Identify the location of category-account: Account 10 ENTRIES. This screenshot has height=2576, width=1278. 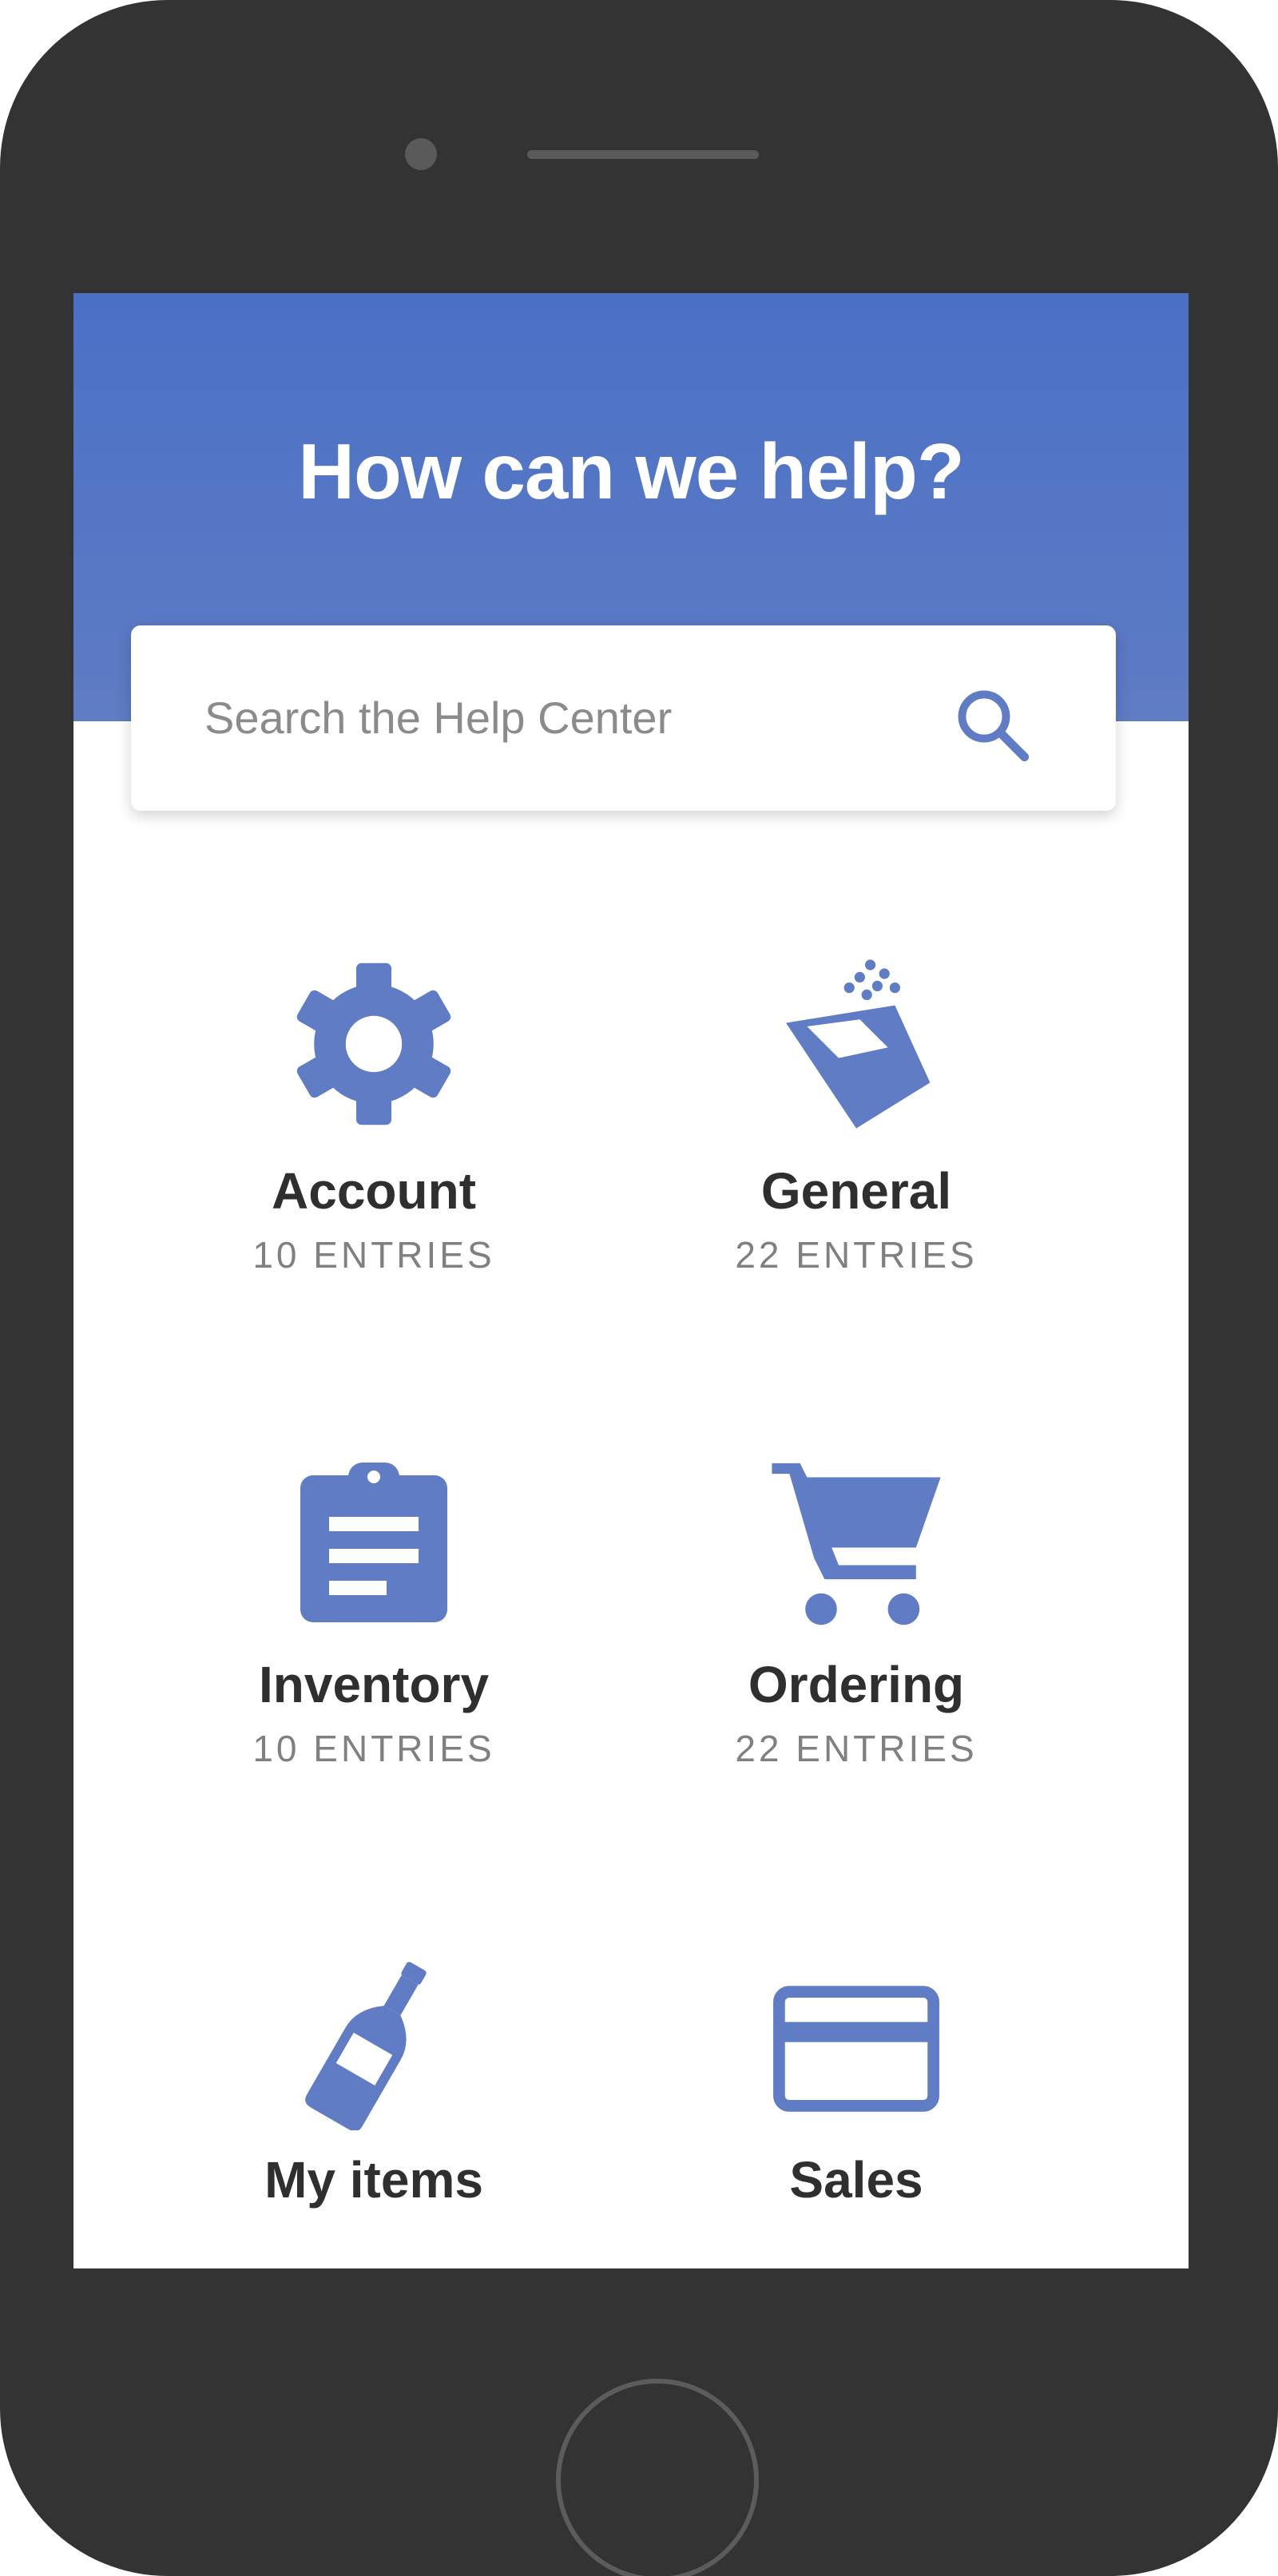
(373, 1116).